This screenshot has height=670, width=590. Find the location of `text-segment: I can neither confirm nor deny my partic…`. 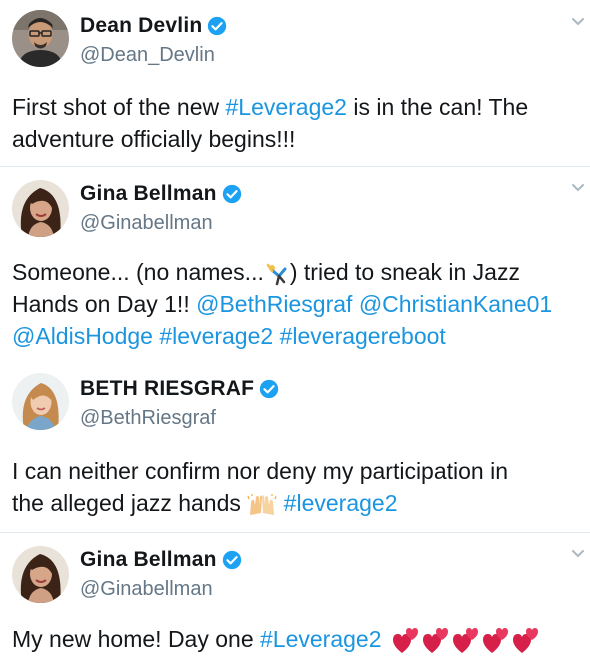

text-segment: I can neither confirm nor deny my partic… is located at coordinates (260, 471).